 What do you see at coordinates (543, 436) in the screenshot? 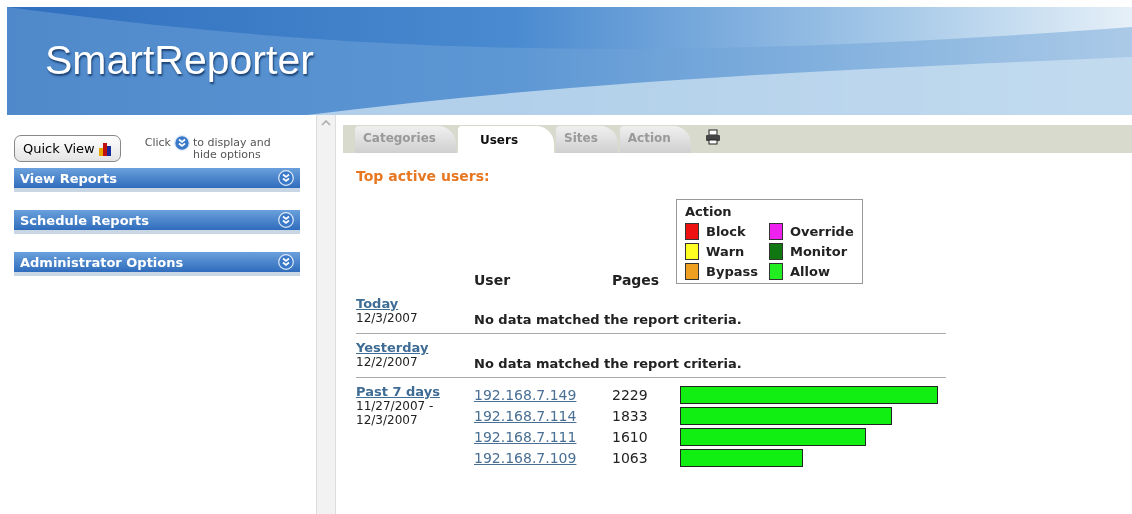
I see `user-link: 192.168.7.111` at bounding box center [543, 436].